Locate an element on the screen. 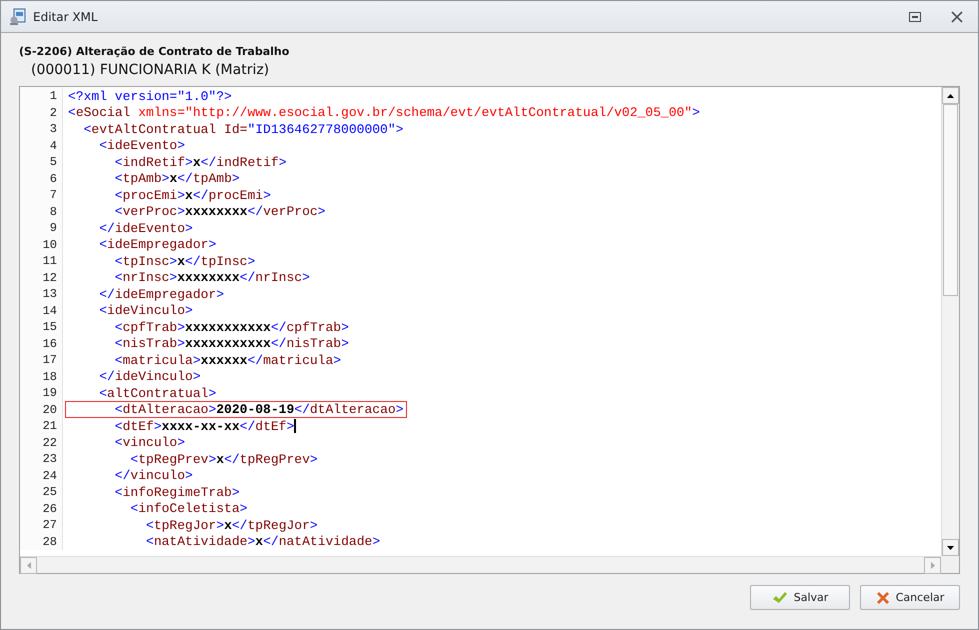 The image size is (979, 630). line-number: 22 is located at coordinates (41, 442).